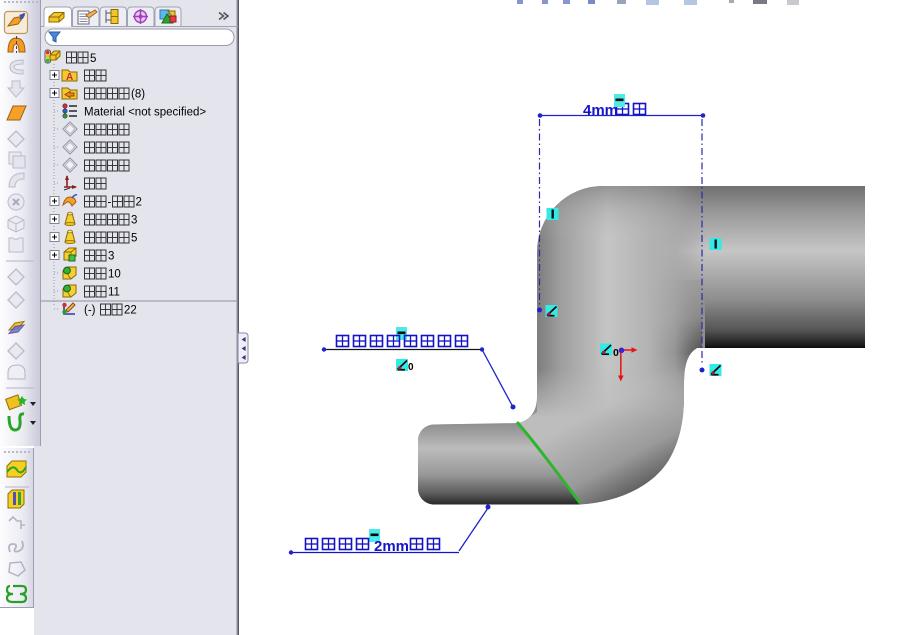 This screenshot has width=900, height=635. What do you see at coordinates (600, 110) in the screenshot?
I see `svg-text: 4mm` at bounding box center [600, 110].